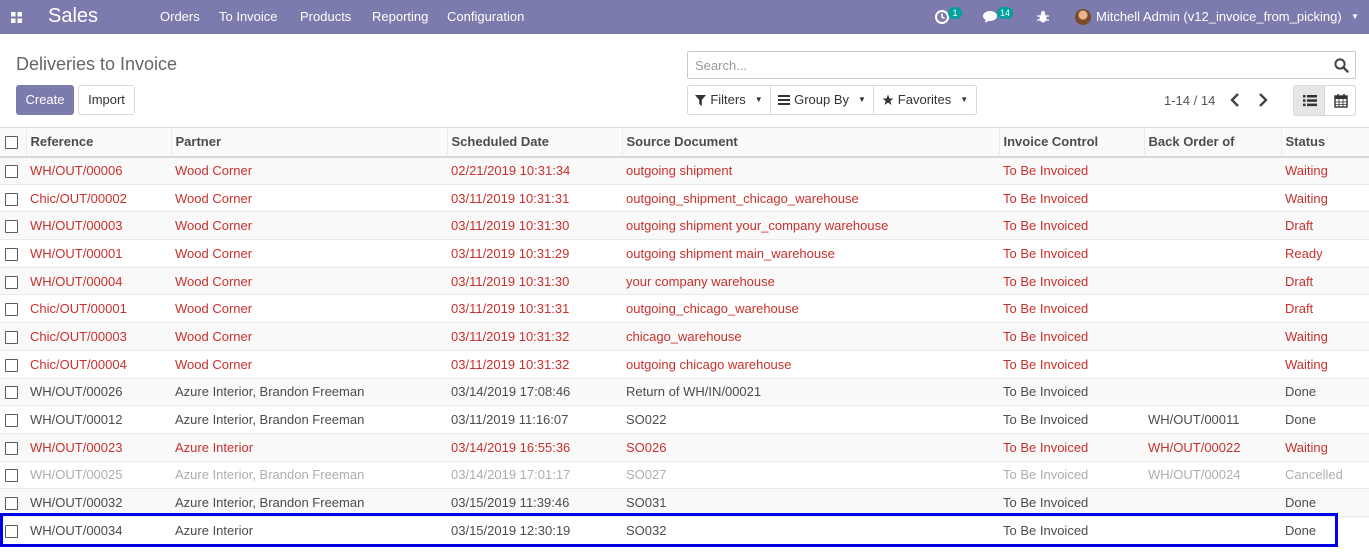  I want to click on cell-source-document: SO027, so click(810, 474).